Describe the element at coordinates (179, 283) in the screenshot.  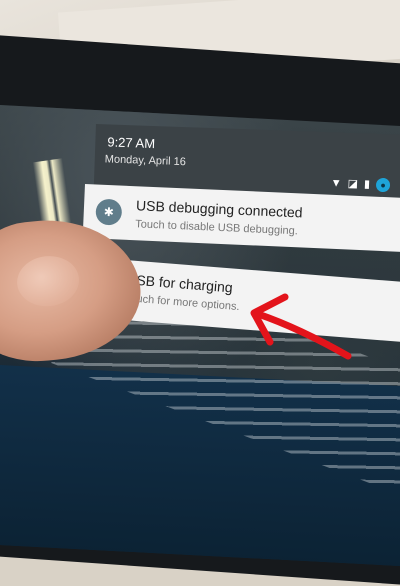
I see `notification-title: USB for charging` at that location.